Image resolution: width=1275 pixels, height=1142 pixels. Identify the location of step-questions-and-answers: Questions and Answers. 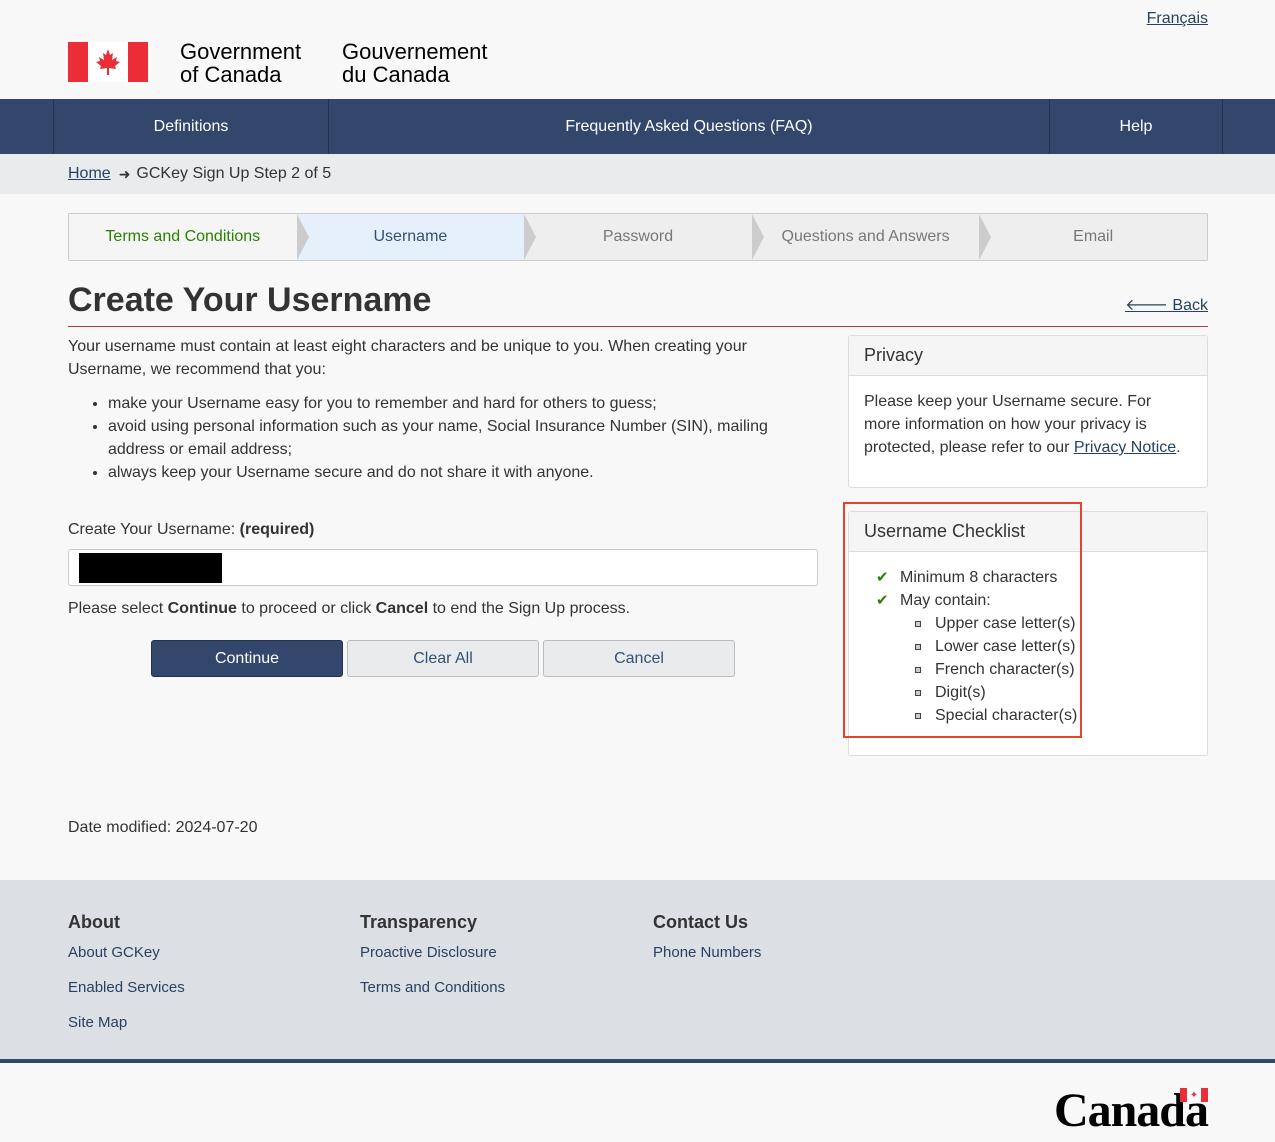
(871, 237).